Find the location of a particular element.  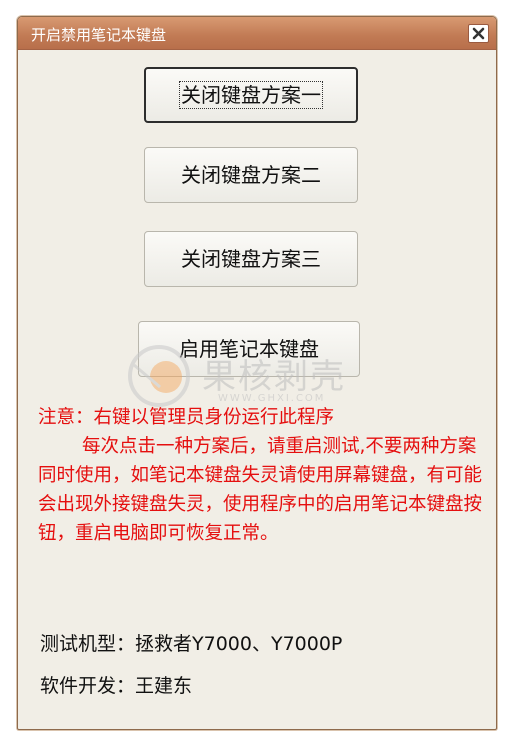

window-title: 开启禁用笔记本键盘 is located at coordinates (99, 35).